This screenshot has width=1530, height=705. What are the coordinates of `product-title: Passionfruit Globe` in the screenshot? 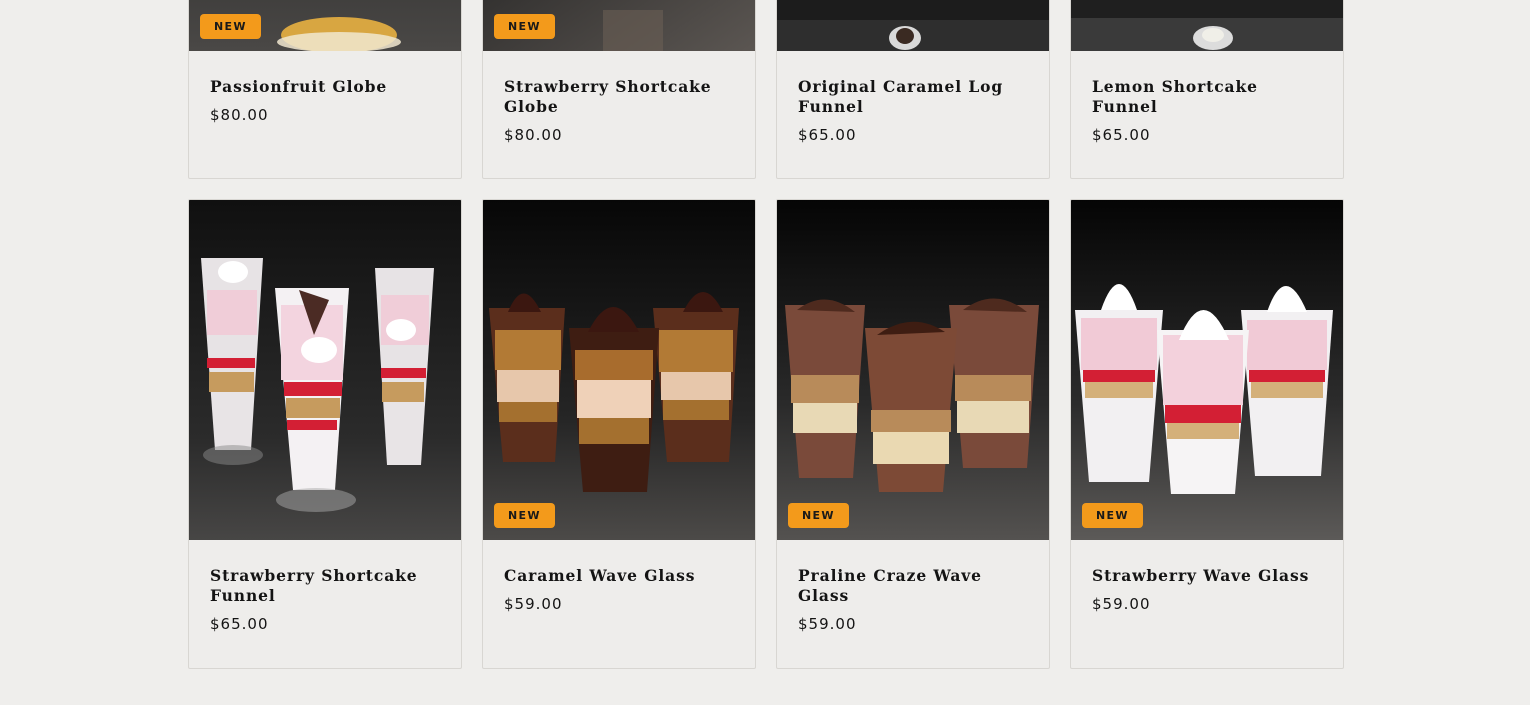 It's located at (325, 87).